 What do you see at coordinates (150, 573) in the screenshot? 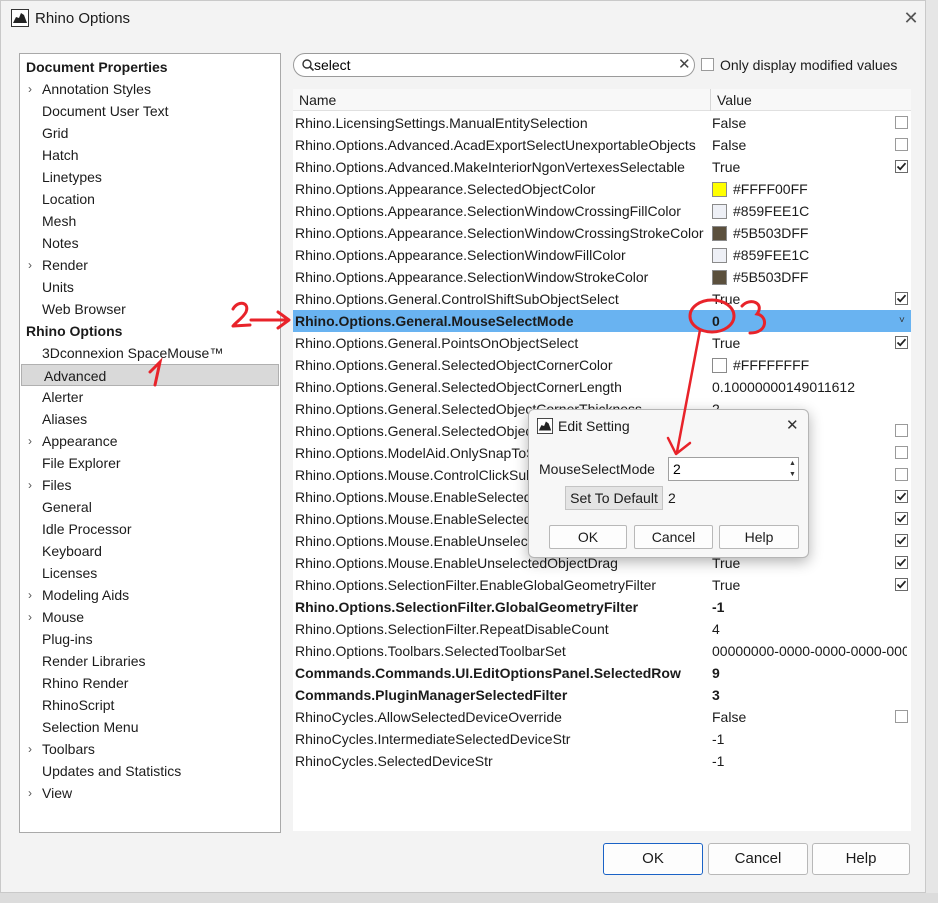
I see `tree-item-licenses: Licenses` at bounding box center [150, 573].